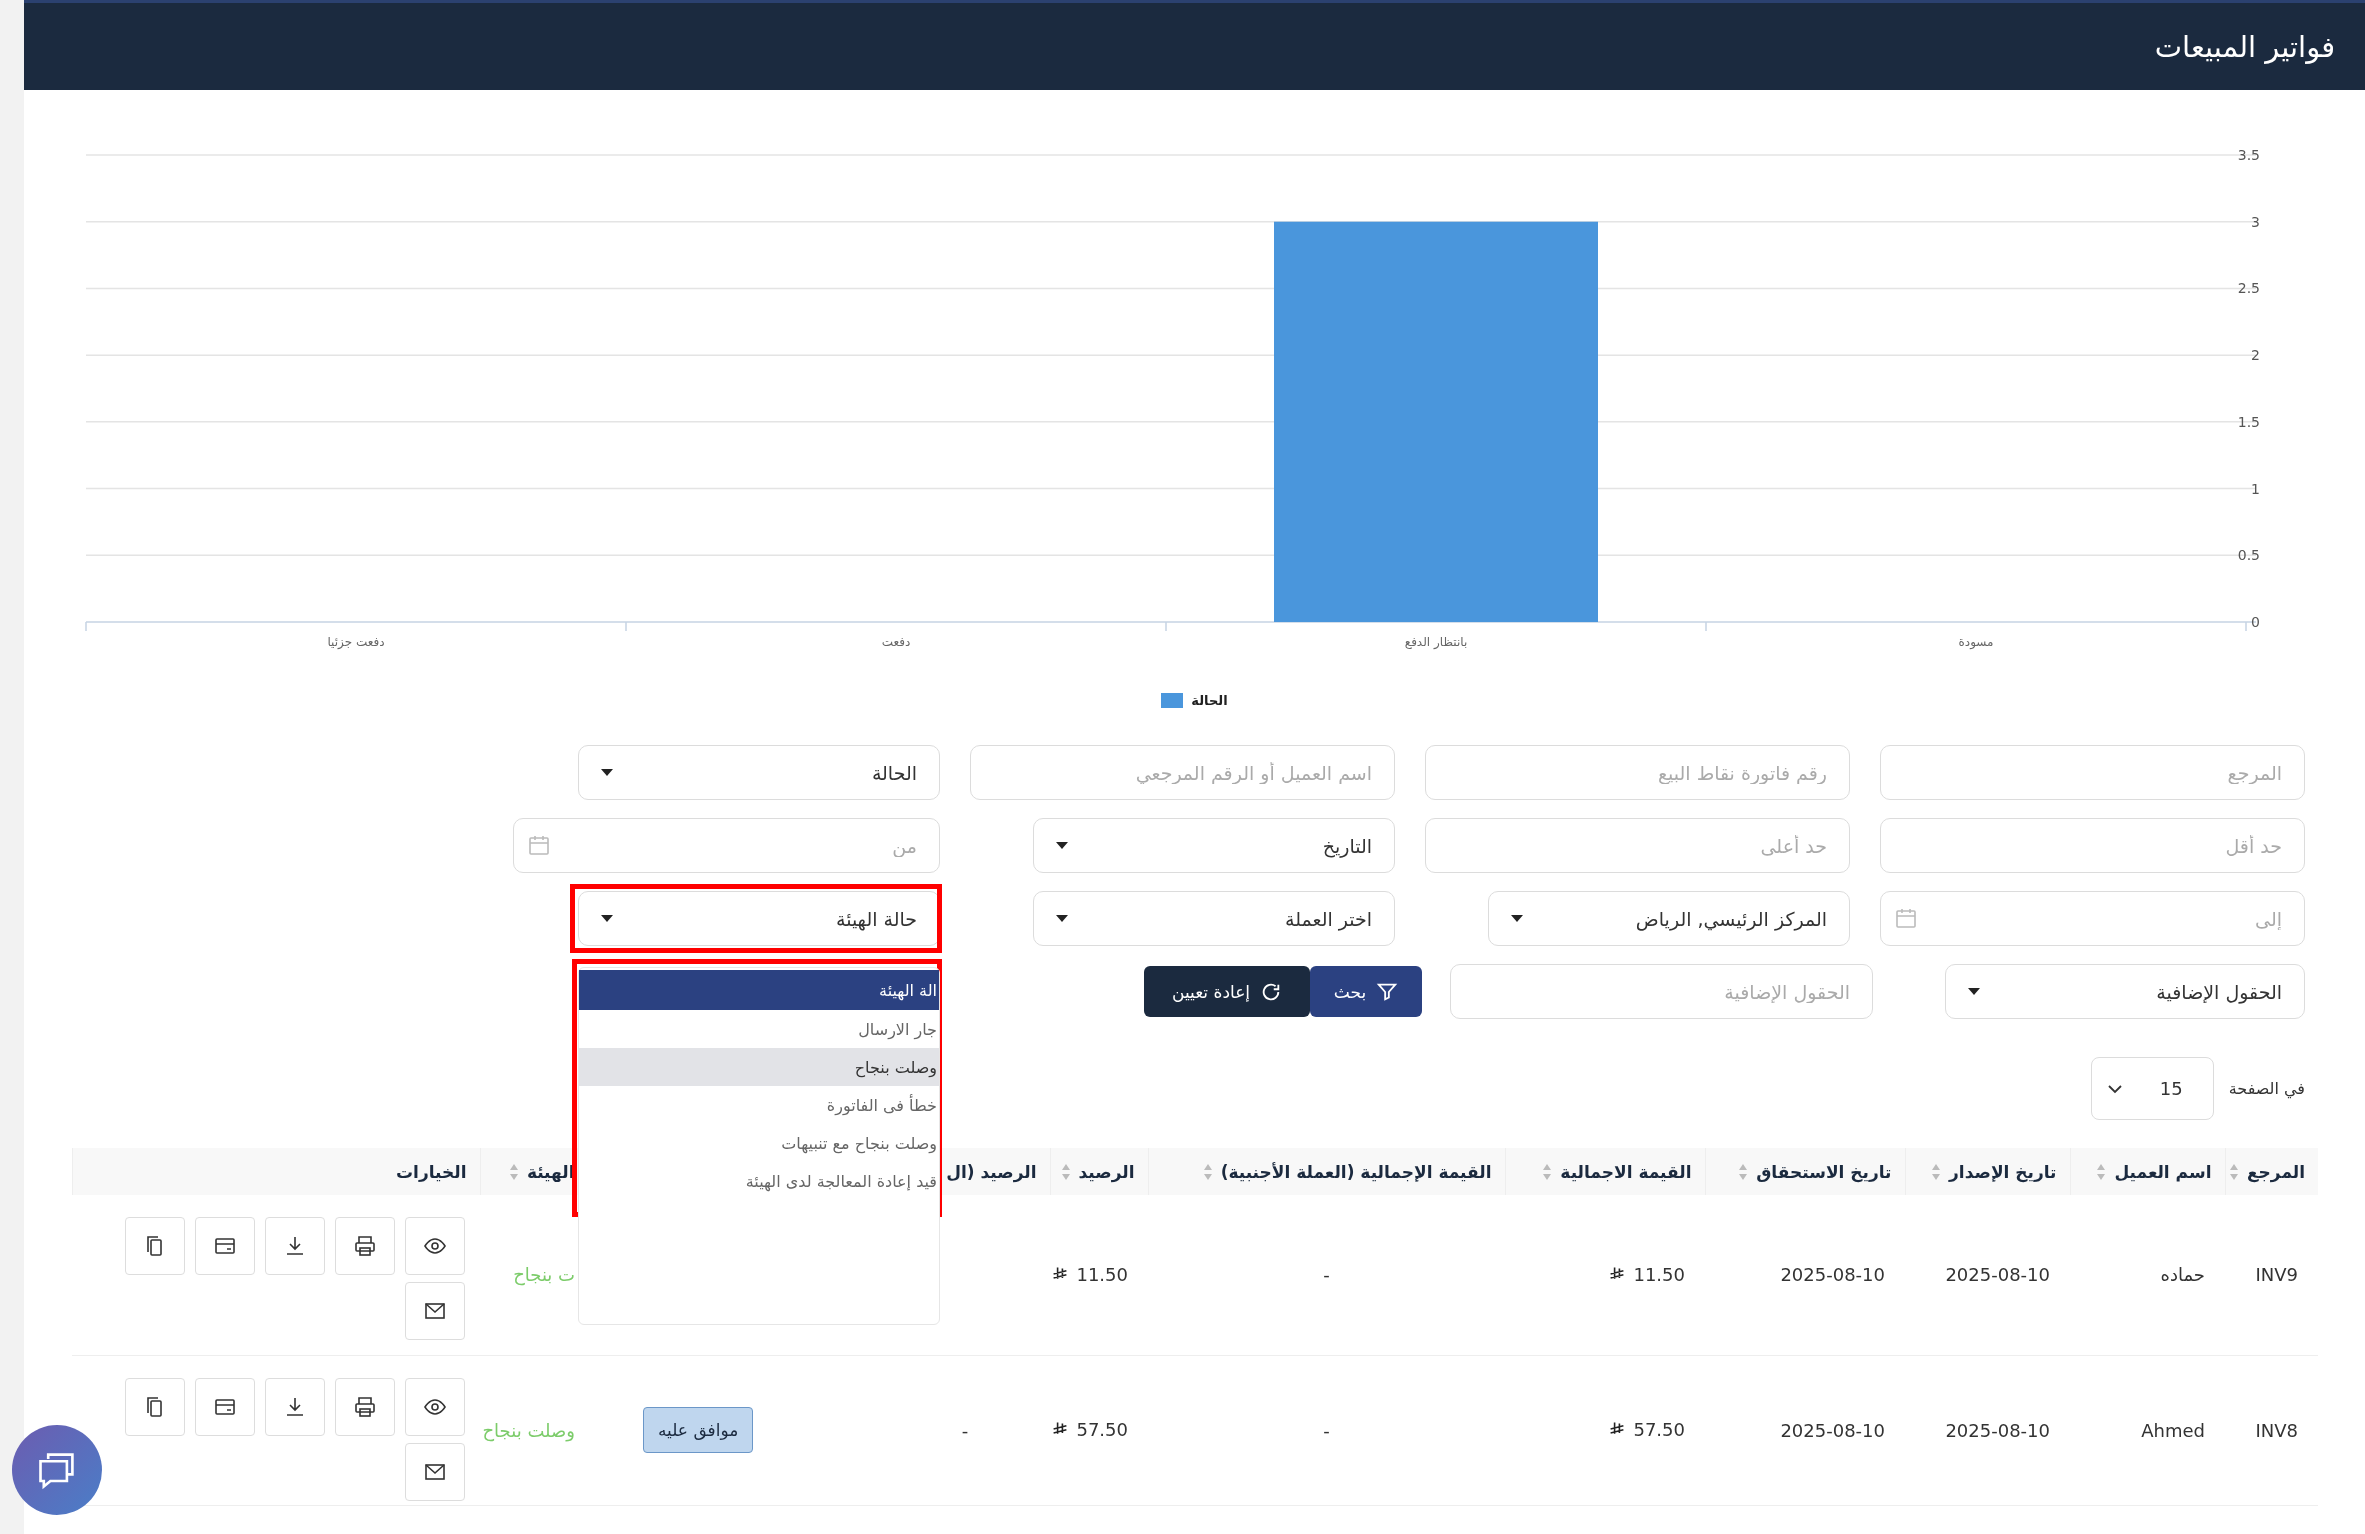 This screenshot has height=1534, width=2365. What do you see at coordinates (759, 772) in the screenshot?
I see `select-field: الحالة` at bounding box center [759, 772].